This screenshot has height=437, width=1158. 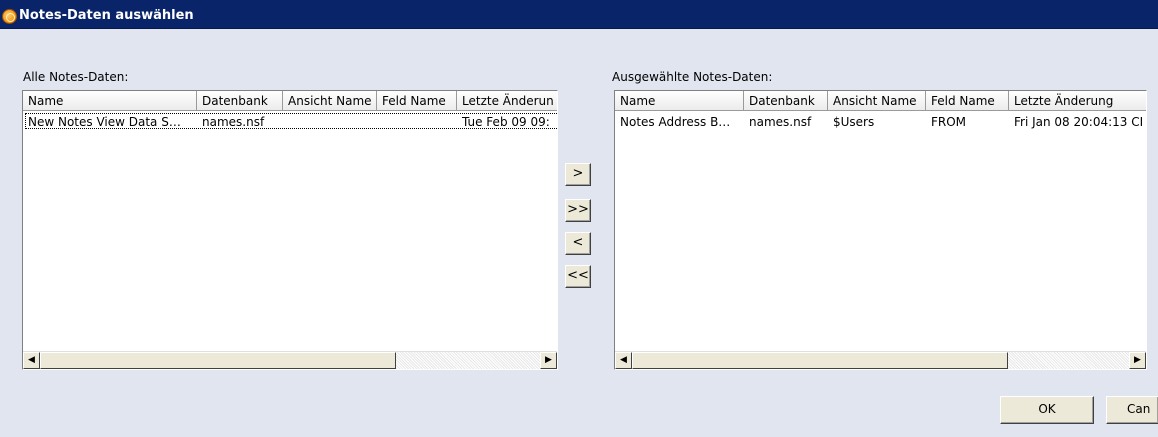 What do you see at coordinates (507, 101) in the screenshot?
I see `column-header-last-modified: Letzte Änderun` at bounding box center [507, 101].